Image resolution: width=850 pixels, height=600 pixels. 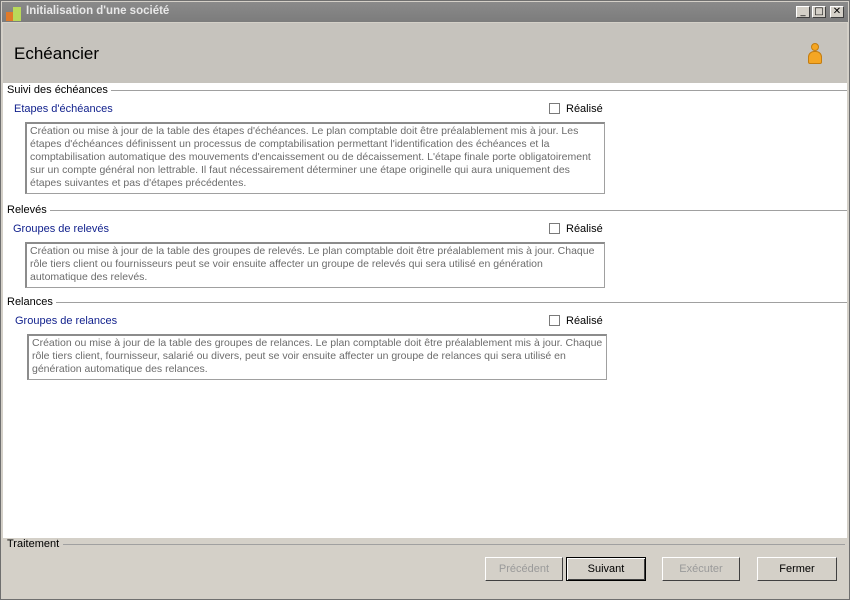 What do you see at coordinates (701, 569) in the screenshot?
I see `execute-button: Exécuter` at bounding box center [701, 569].